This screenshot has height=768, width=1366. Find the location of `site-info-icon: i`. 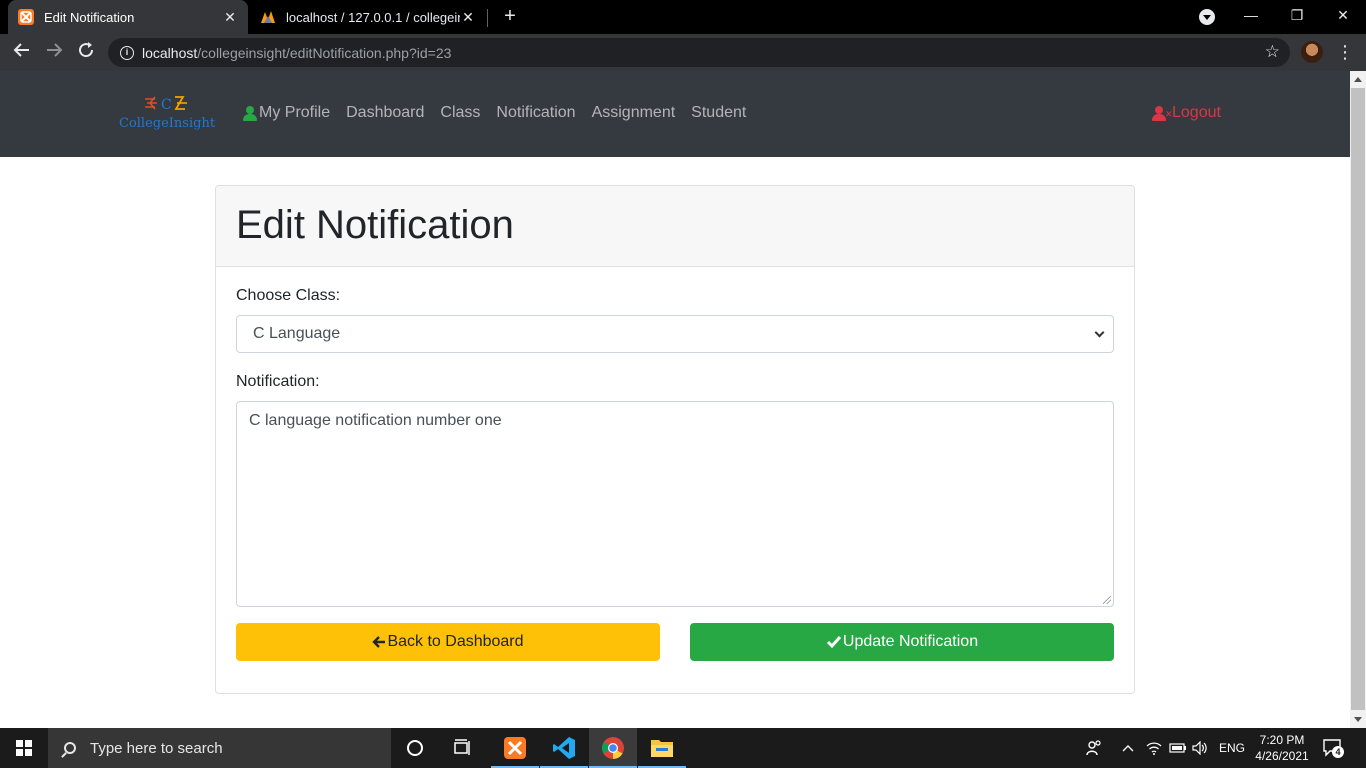

site-info-icon: i is located at coordinates (127, 52).